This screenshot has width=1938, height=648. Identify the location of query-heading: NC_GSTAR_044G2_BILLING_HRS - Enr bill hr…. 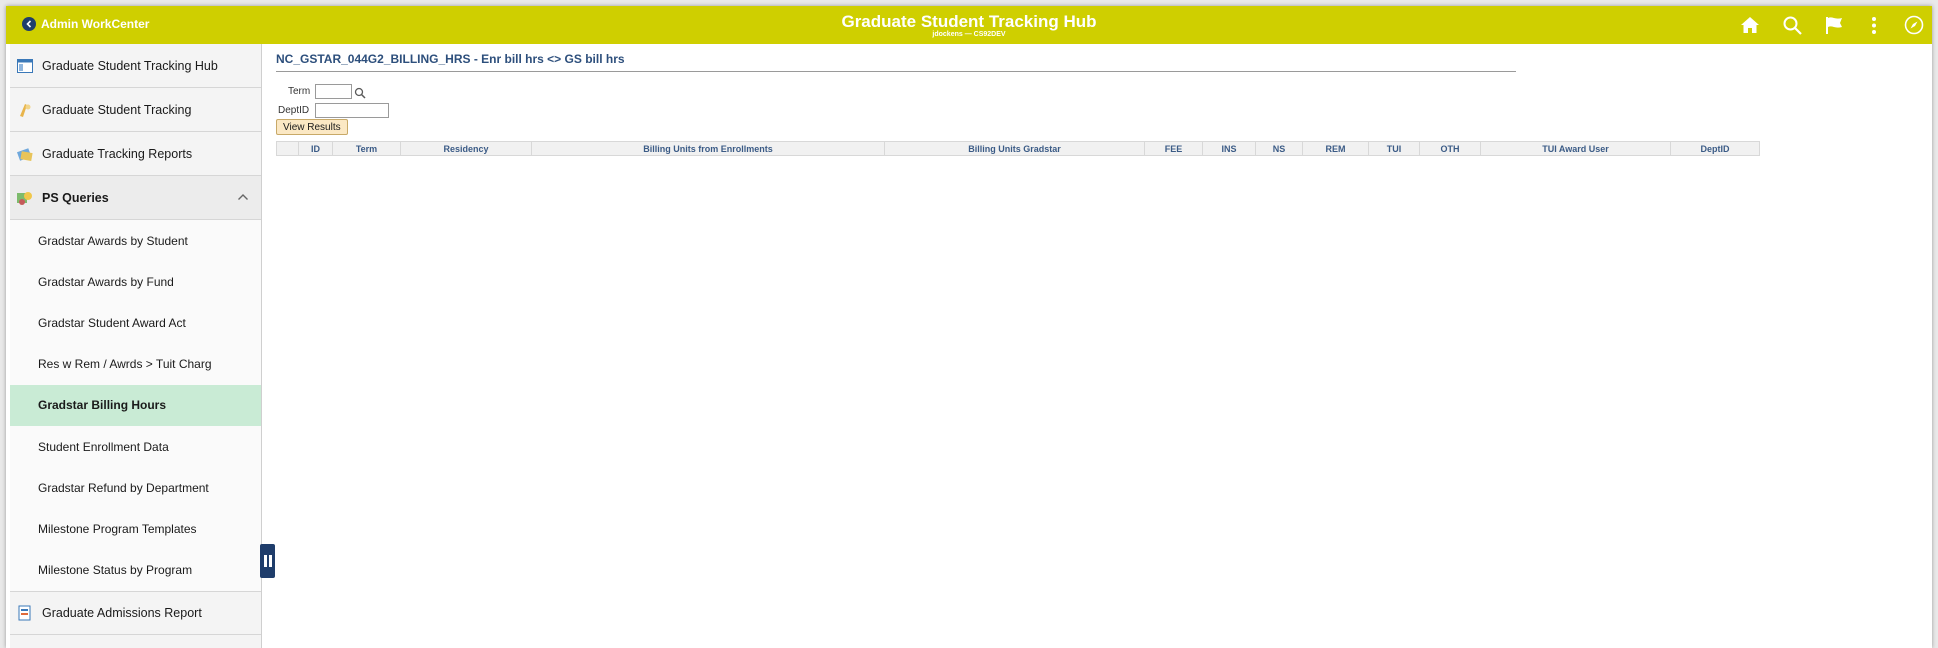
(450, 59).